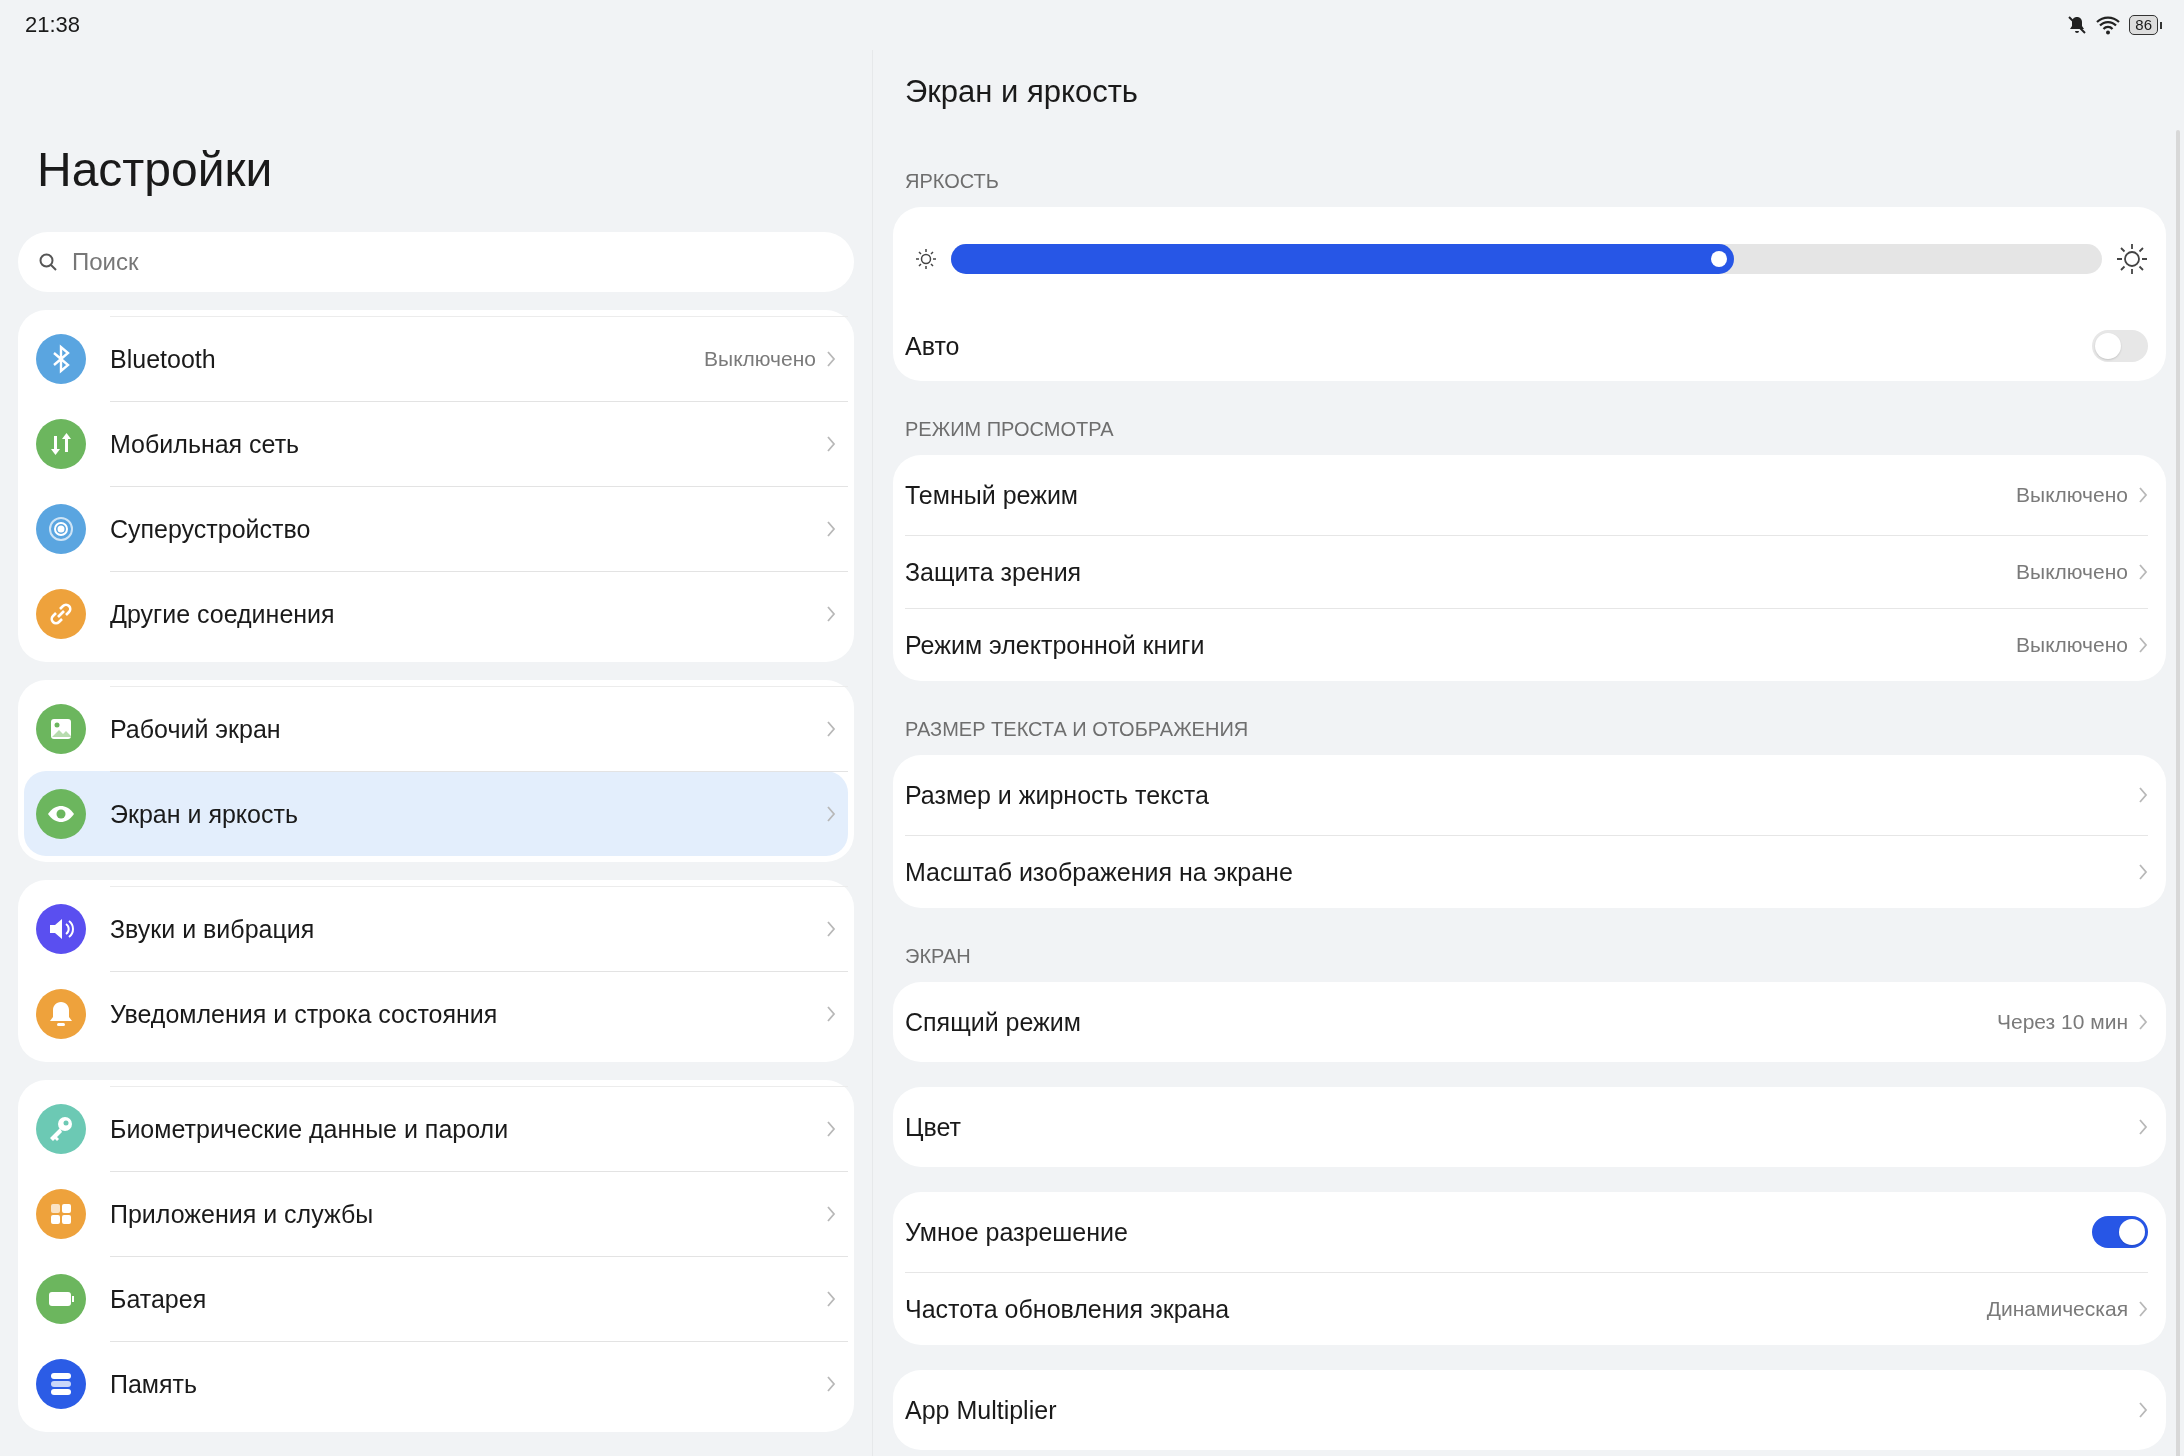 This screenshot has height=1456, width=2184. I want to click on settings-row: Частота обновления экрана Динамическая, so click(1526, 1308).